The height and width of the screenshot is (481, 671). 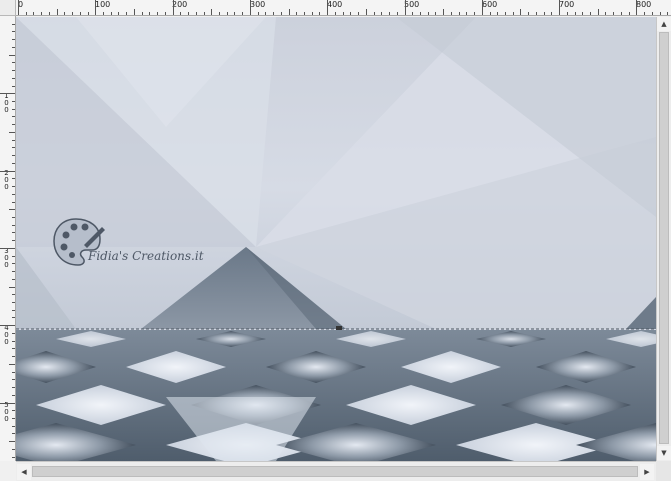 What do you see at coordinates (664, 453) in the screenshot?
I see `scroll-down-arrow-icon: ▼` at bounding box center [664, 453].